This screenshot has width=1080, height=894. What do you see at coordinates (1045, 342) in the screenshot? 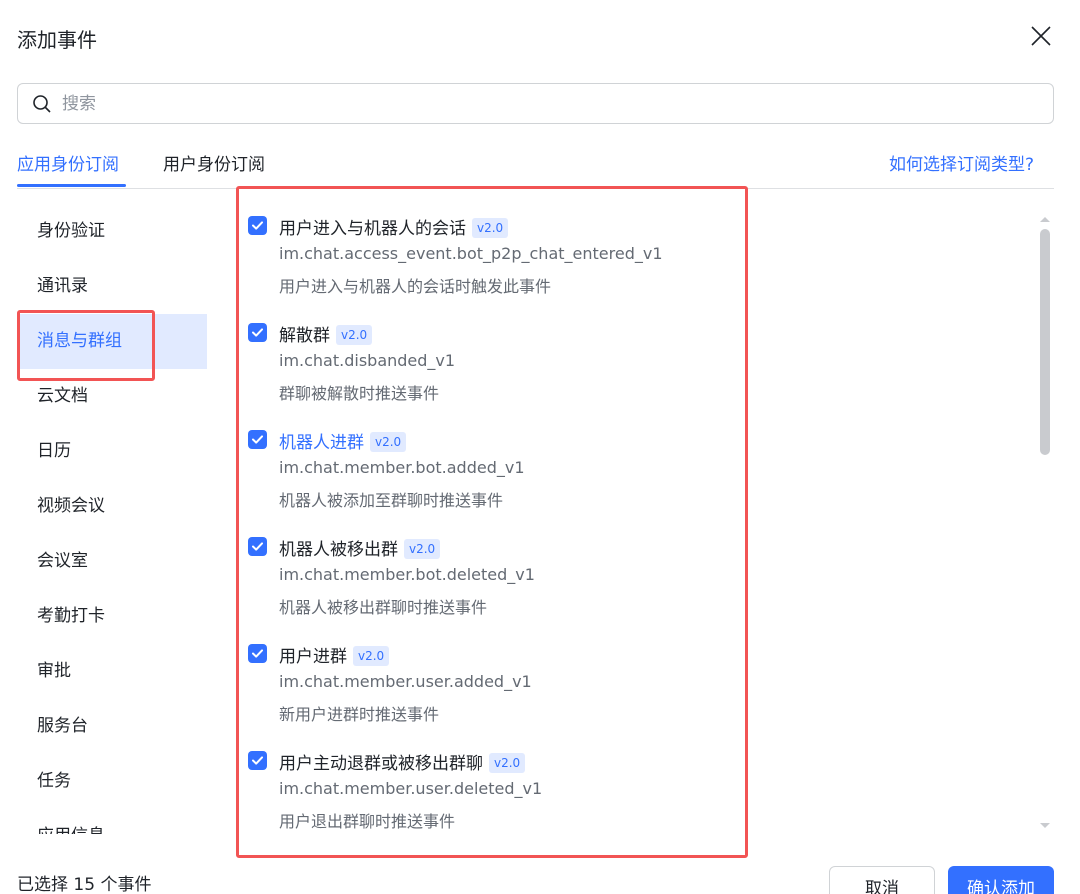
I see `scrollbar-thumb` at bounding box center [1045, 342].